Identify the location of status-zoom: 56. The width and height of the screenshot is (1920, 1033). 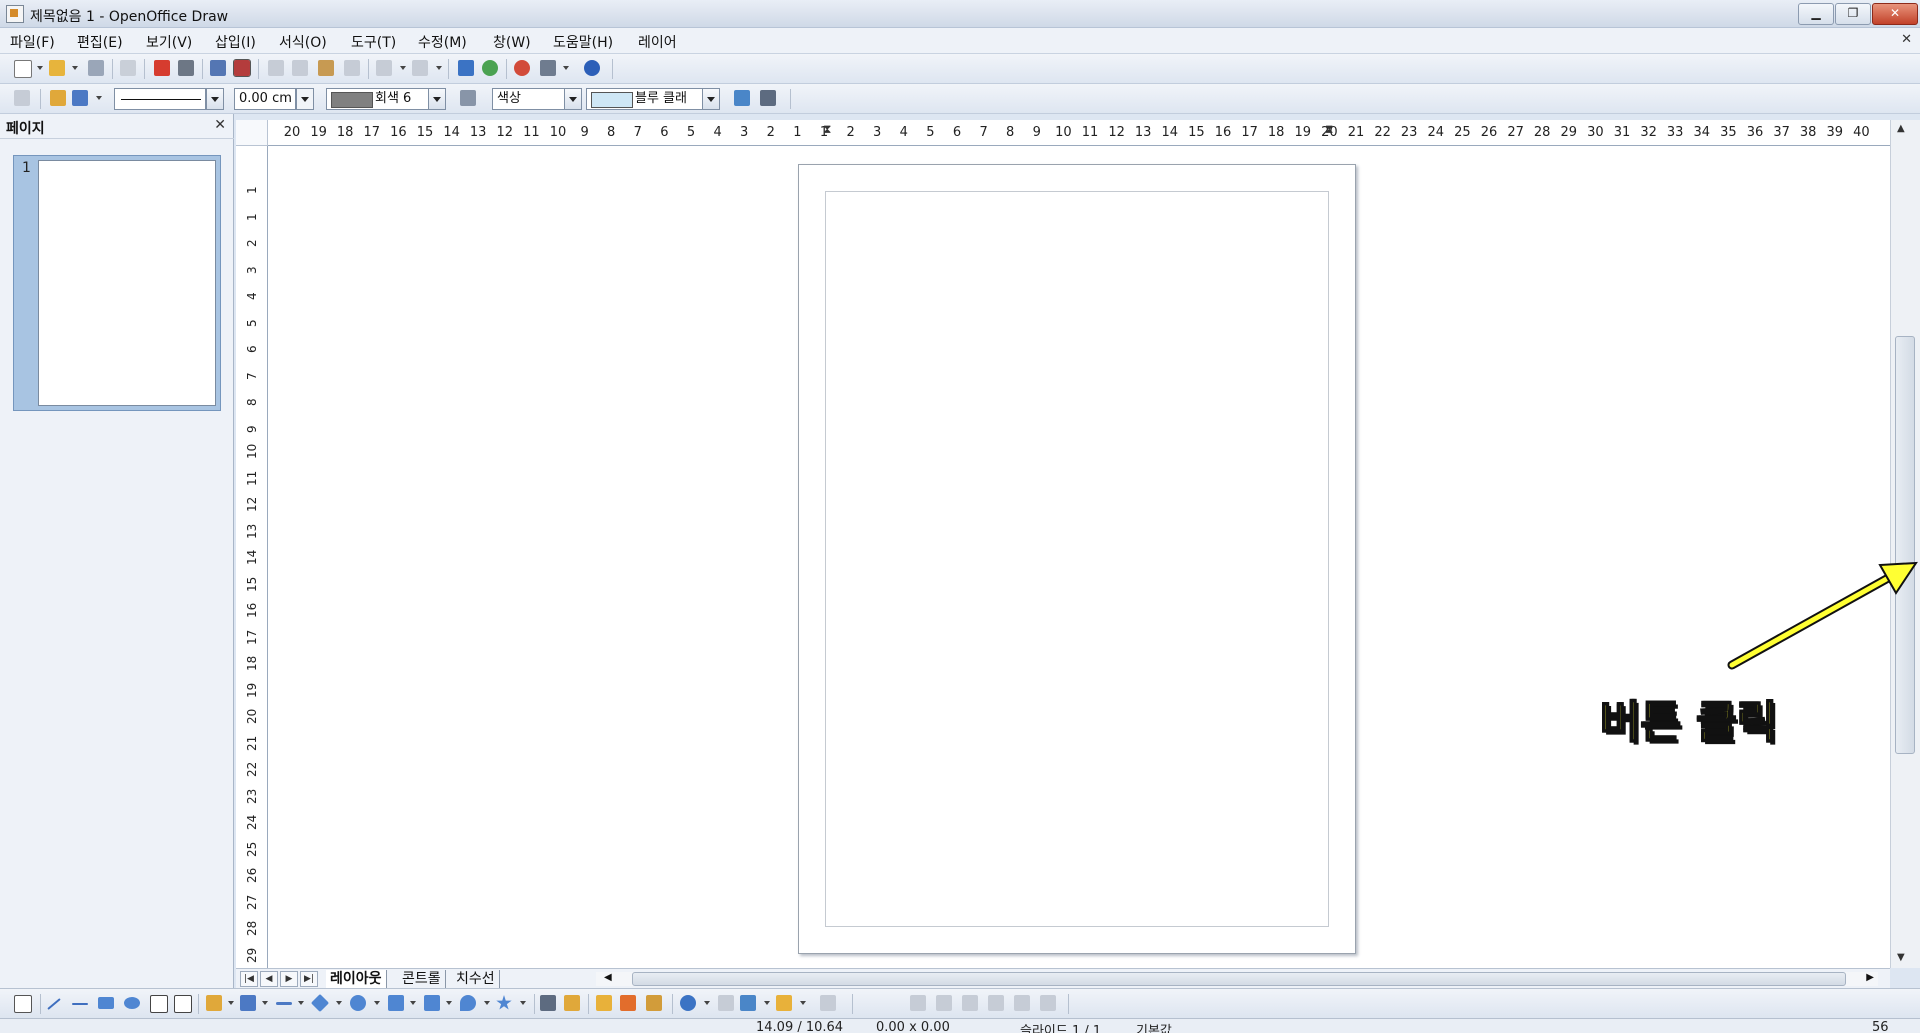
(1880, 1026).